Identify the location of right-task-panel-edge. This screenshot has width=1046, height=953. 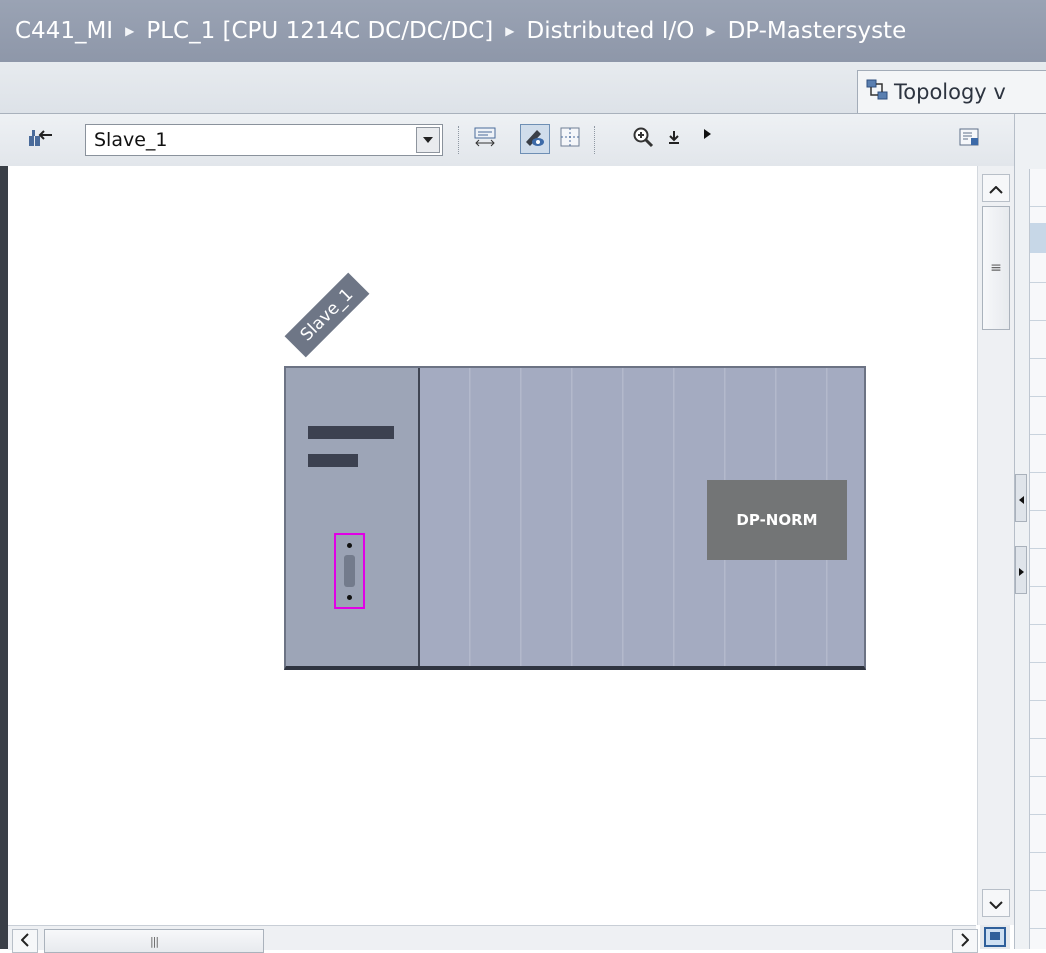
(1030, 531).